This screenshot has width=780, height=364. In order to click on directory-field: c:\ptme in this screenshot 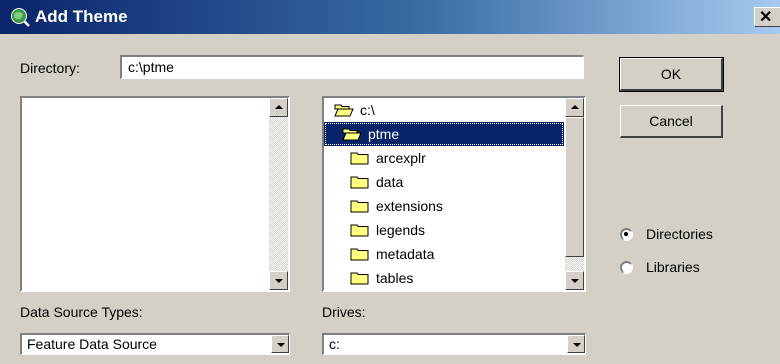, I will do `click(352, 67)`.